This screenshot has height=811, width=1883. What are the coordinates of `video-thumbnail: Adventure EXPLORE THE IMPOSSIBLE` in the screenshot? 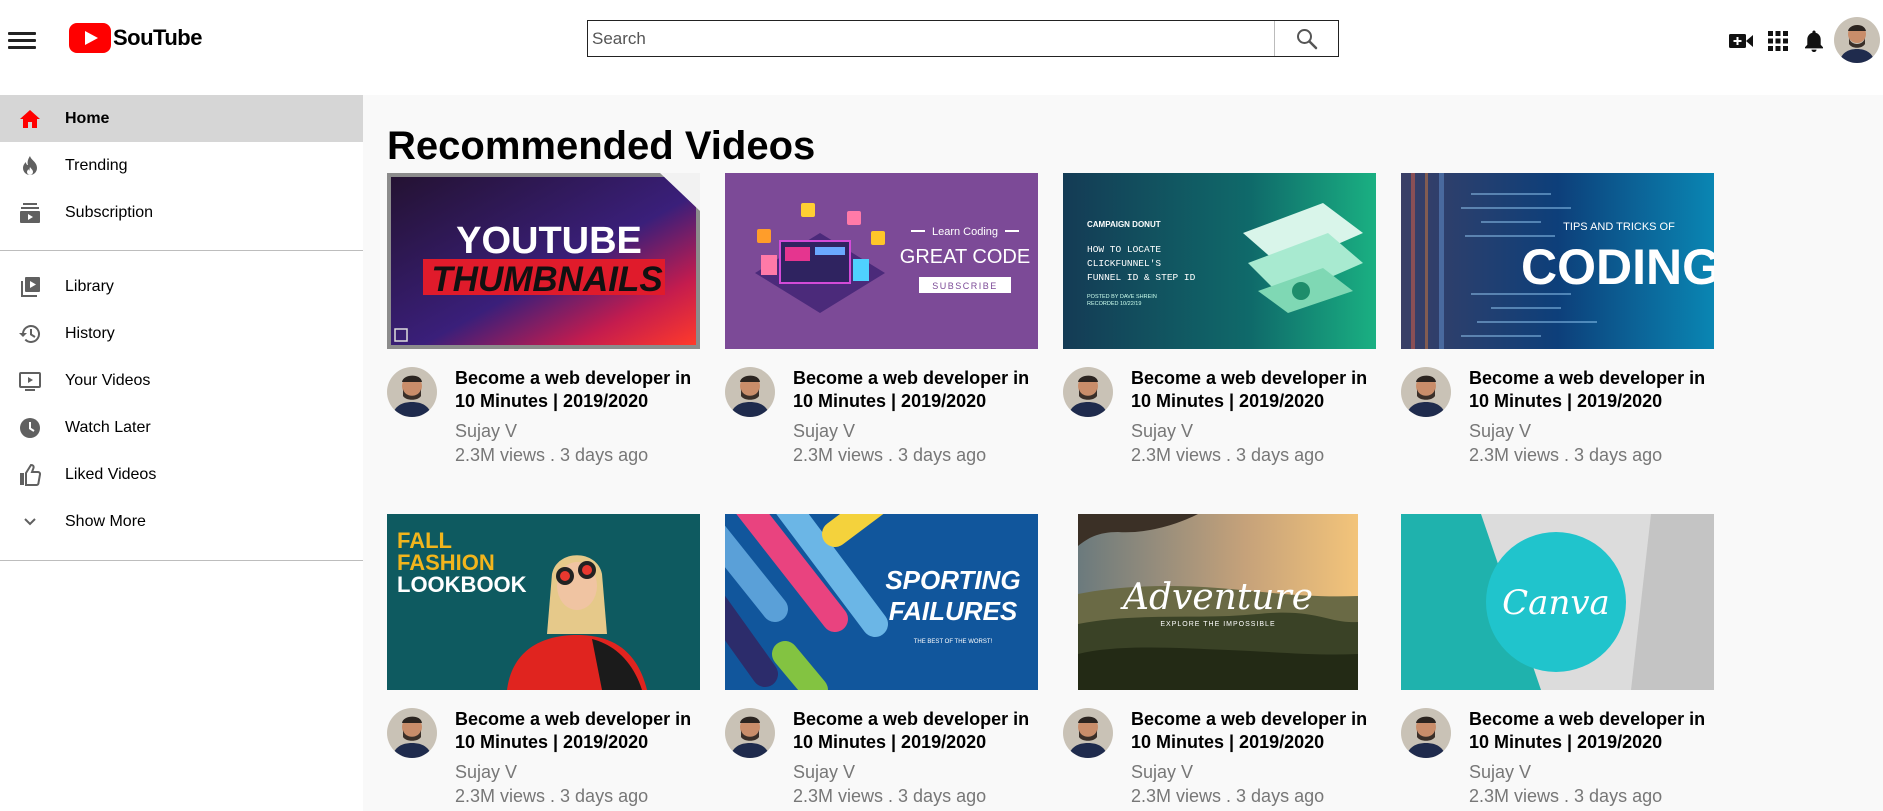 It's located at (1219, 602).